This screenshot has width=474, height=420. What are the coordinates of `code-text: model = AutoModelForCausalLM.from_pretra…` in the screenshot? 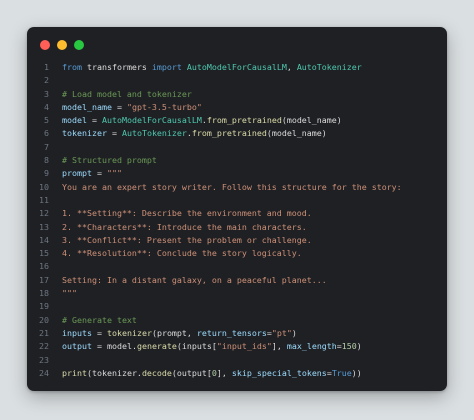 It's located at (202, 120).